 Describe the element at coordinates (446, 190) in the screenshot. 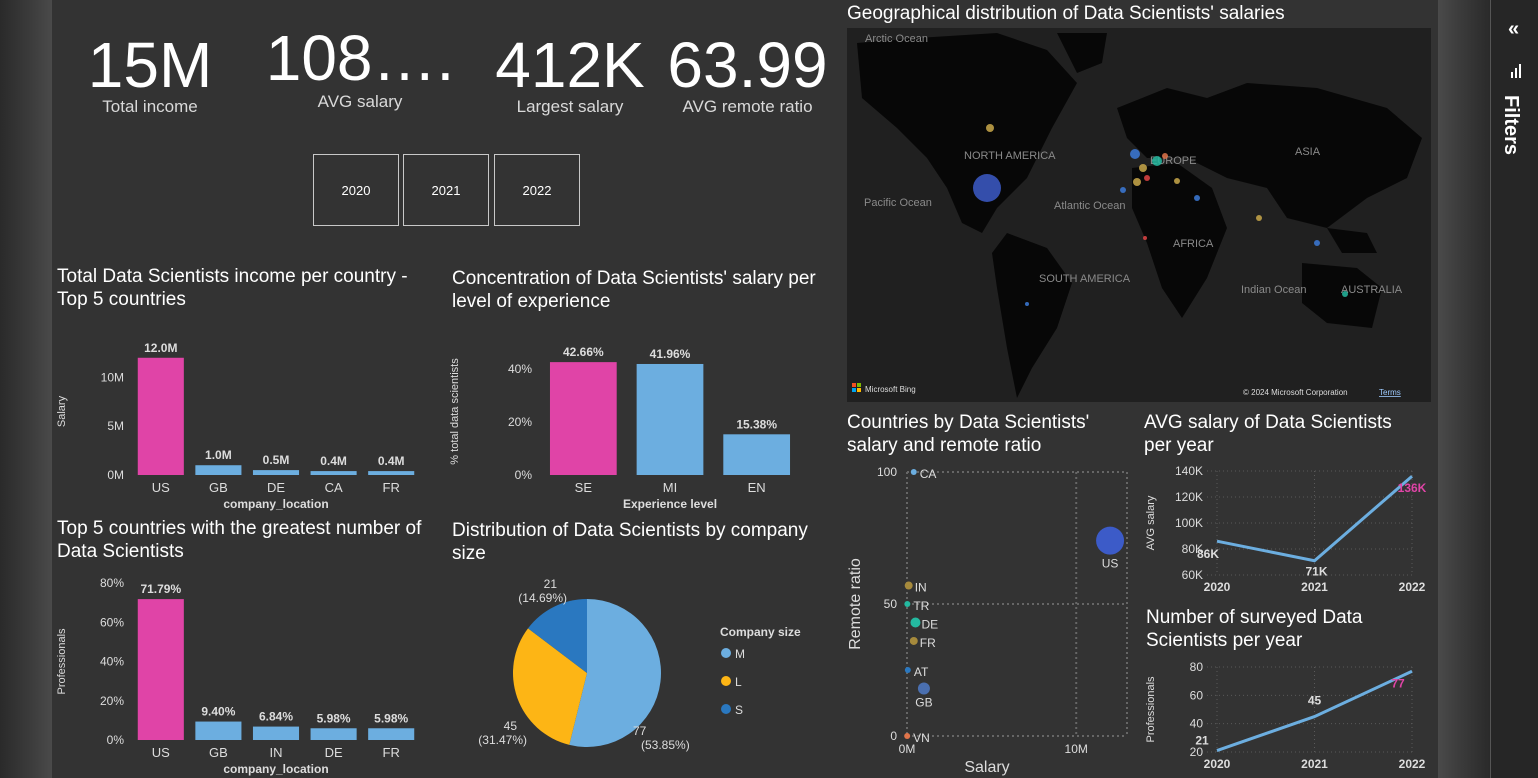

I see `year-button-2021: 2021` at that location.